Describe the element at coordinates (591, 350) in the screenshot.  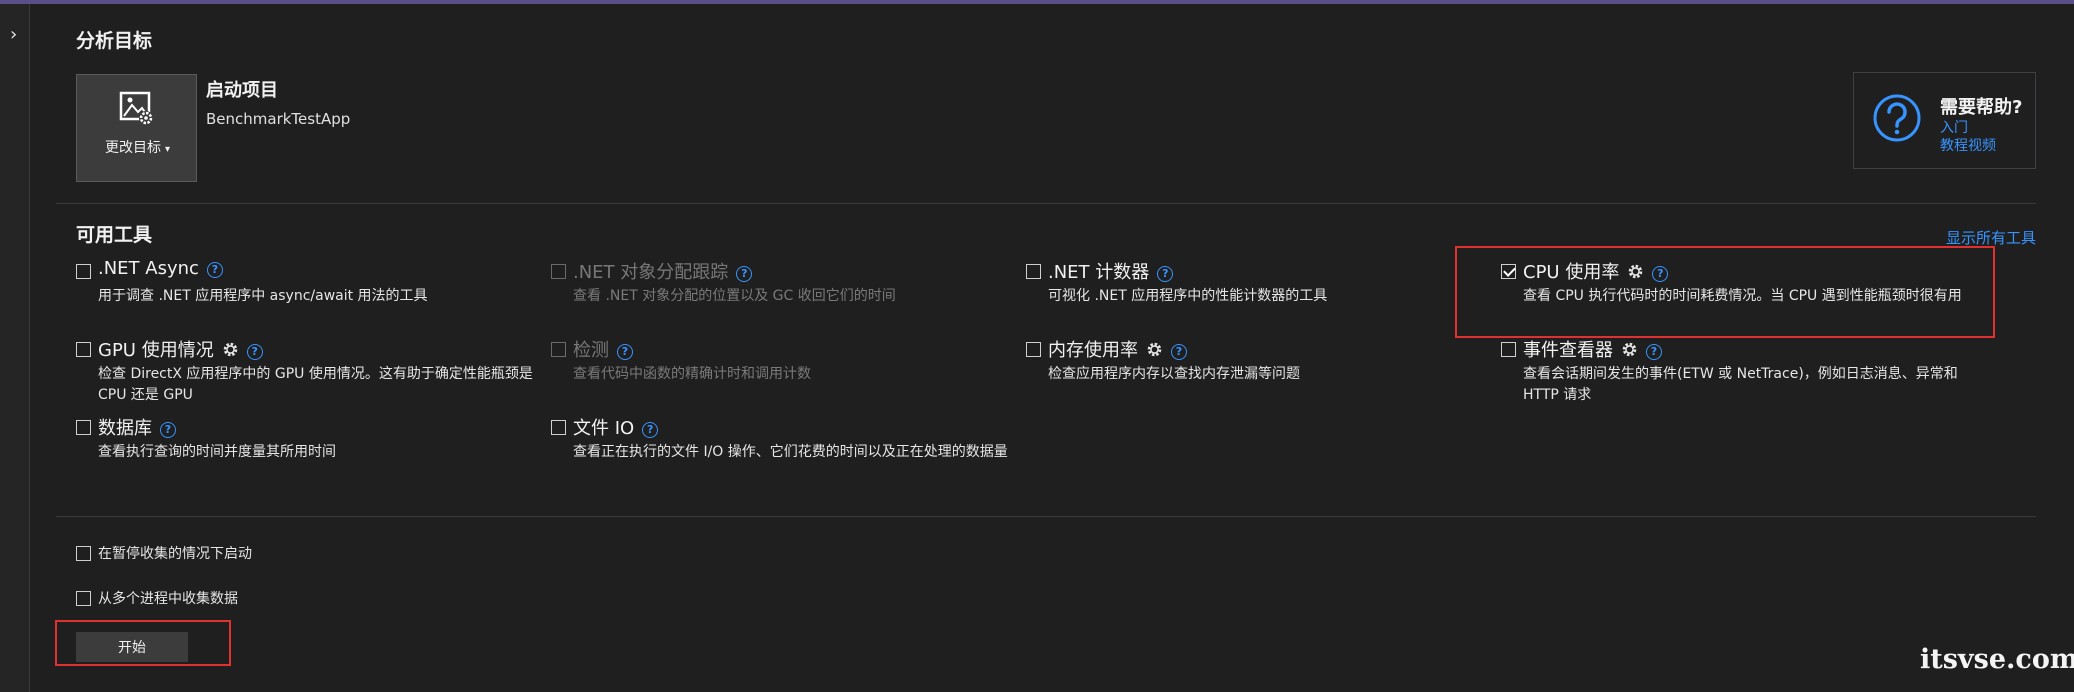
I see `tool-6-name-text: 检测` at that location.